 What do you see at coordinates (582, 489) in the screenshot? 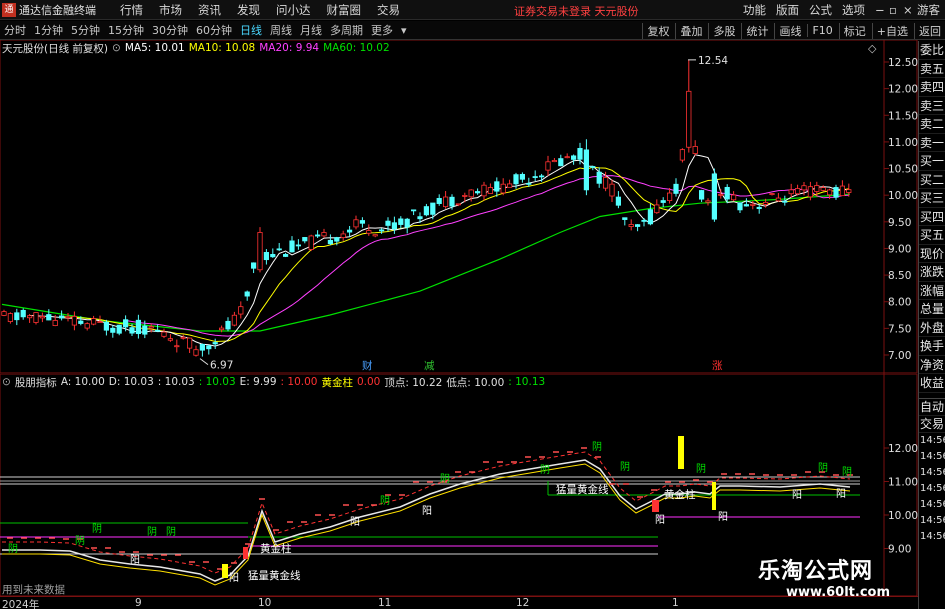
I see `gold-line-label: 猛量黄金线` at bounding box center [582, 489].